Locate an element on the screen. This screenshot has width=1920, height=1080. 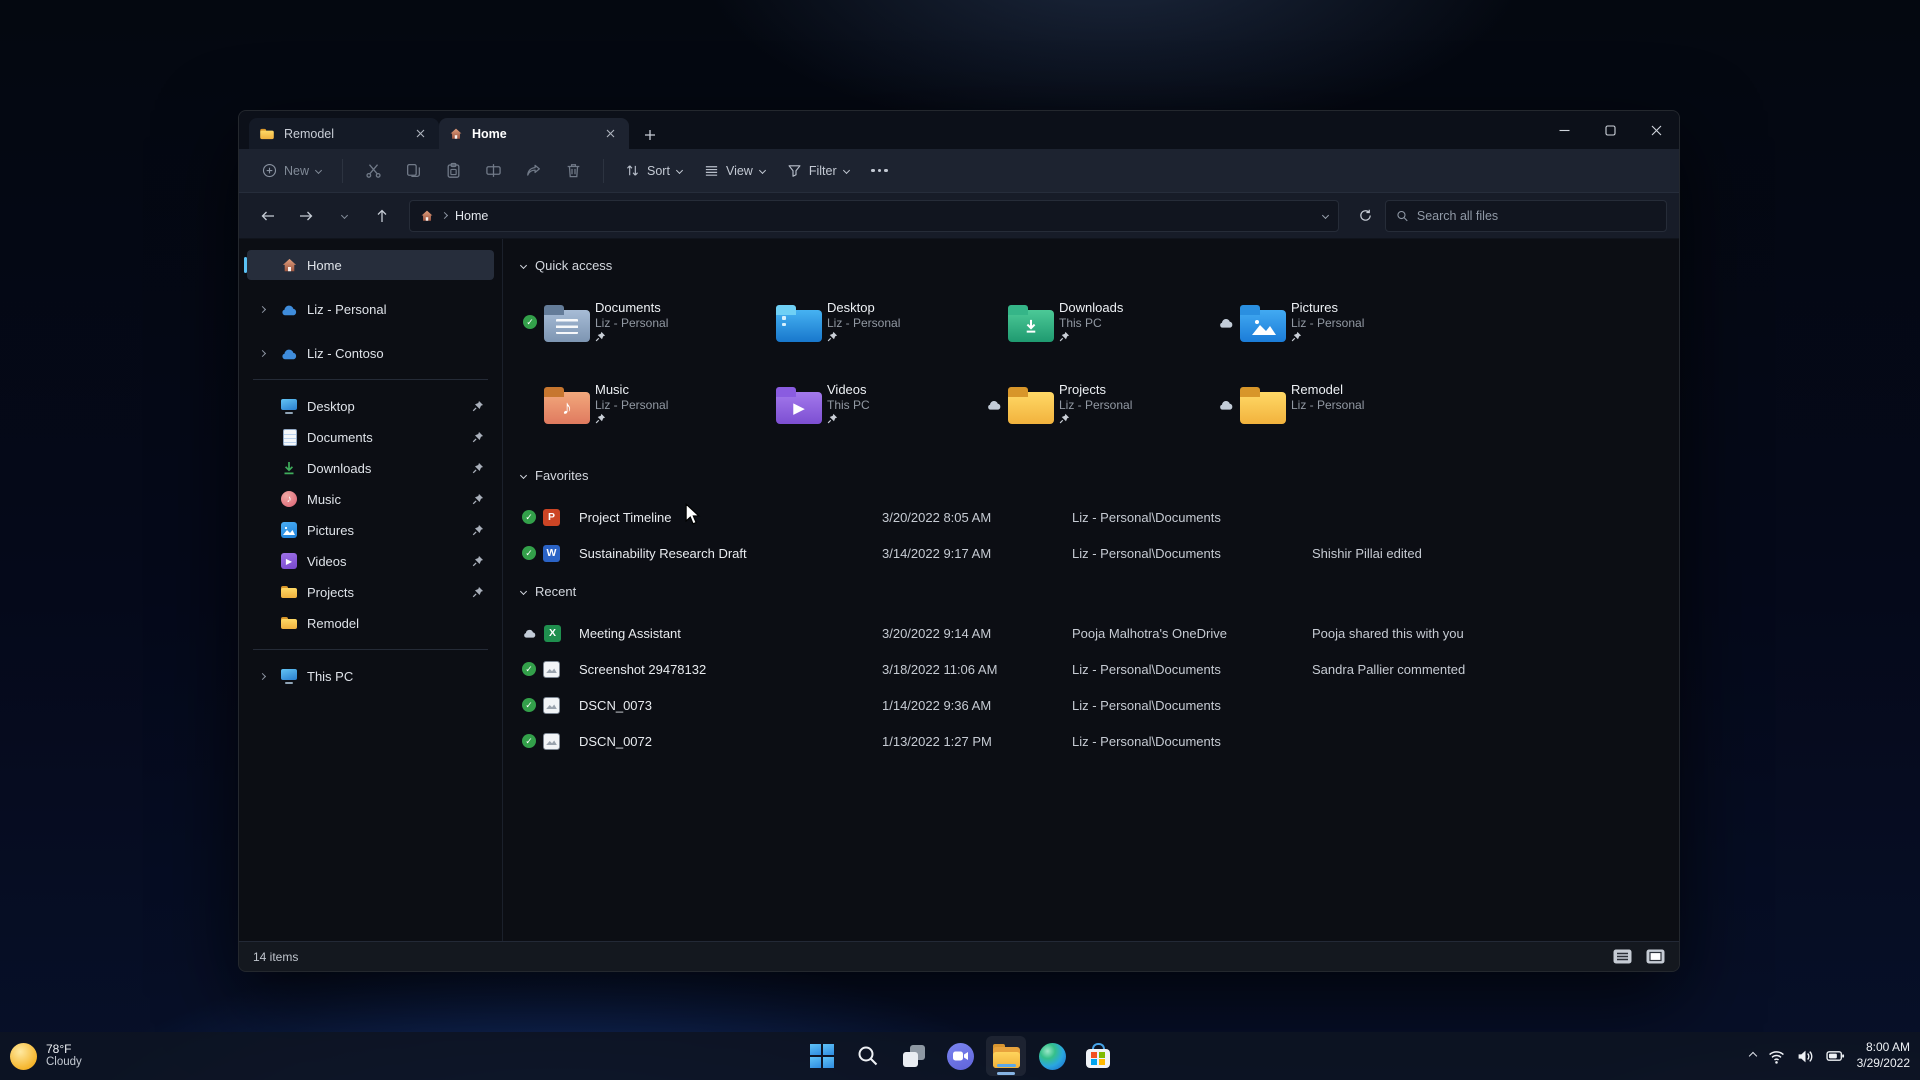
sidebar-item-documents: Documents is located at coordinates (370, 437).